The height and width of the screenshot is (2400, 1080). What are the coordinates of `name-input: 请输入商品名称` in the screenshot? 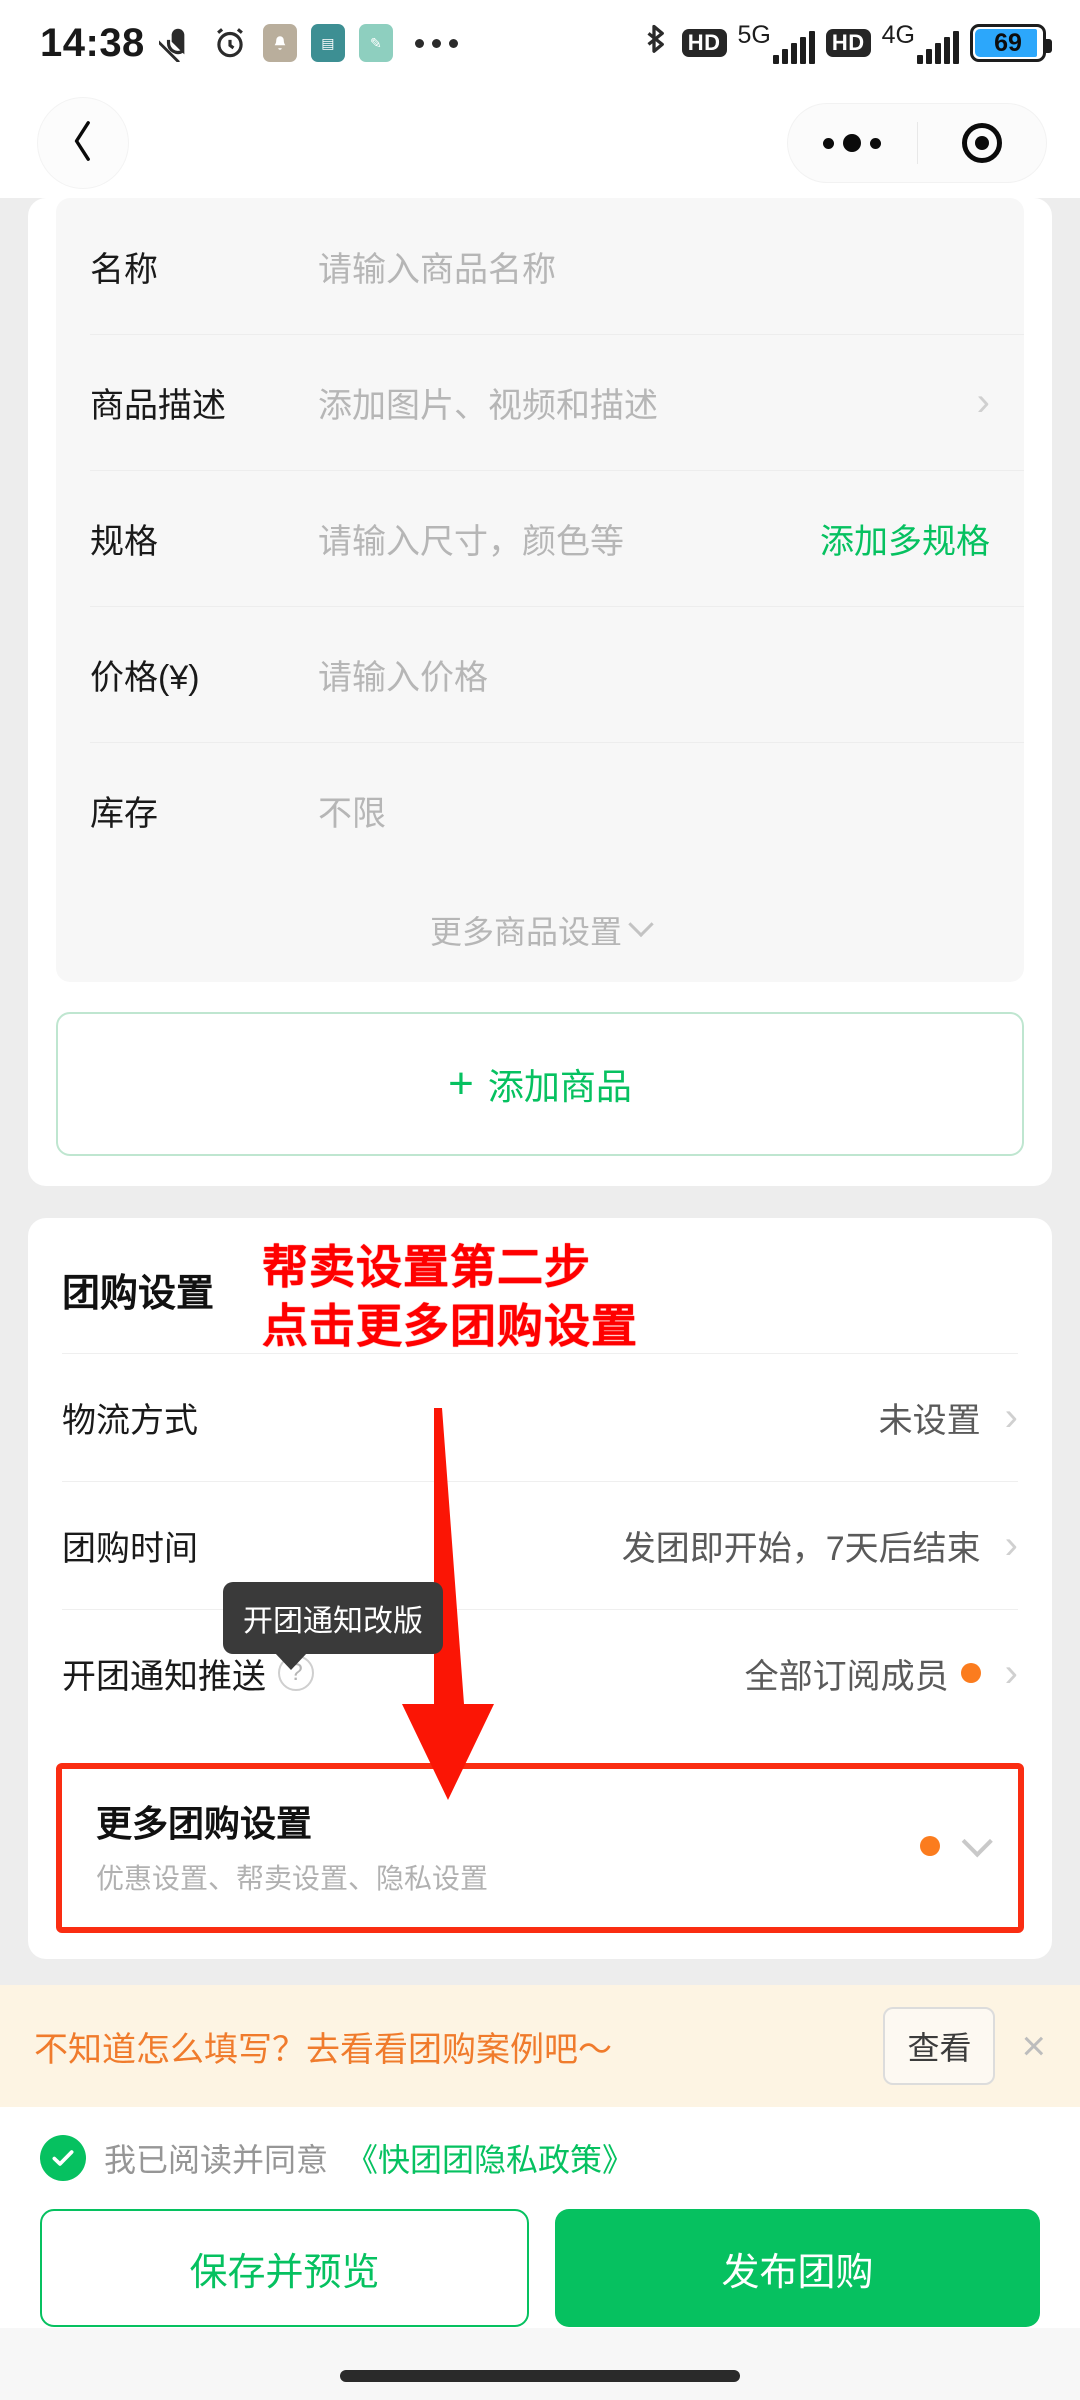 It's located at (654, 266).